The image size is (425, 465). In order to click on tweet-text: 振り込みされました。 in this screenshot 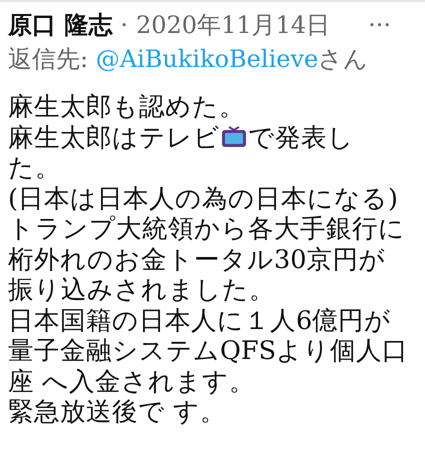, I will do `click(141, 290)`.